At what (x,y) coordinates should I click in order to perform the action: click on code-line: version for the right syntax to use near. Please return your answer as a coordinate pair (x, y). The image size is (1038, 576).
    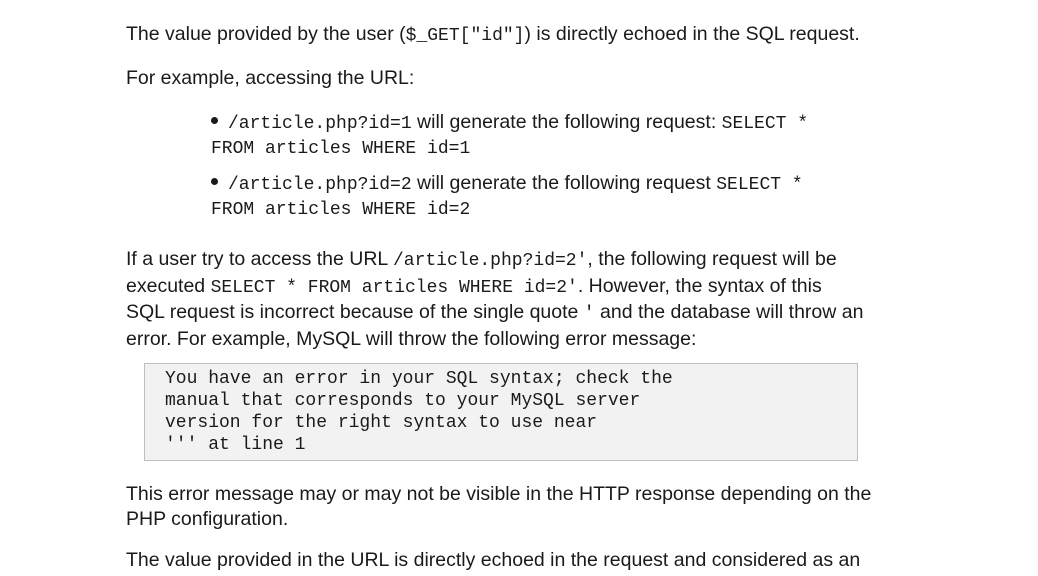
    Looking at the image, I should click on (381, 423).